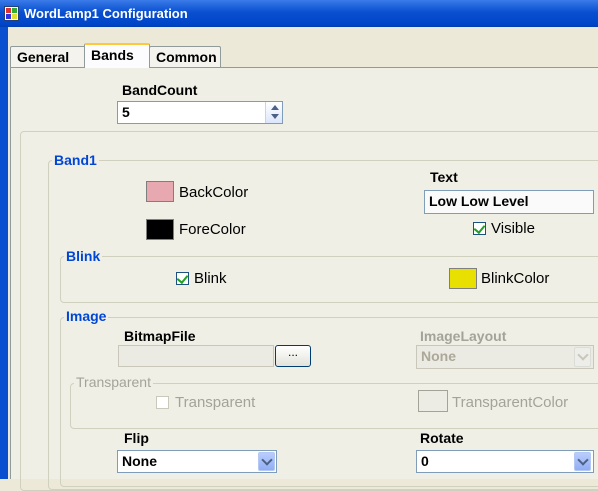 The width and height of the screenshot is (598, 491). I want to click on bitmapfile-label: BitmapFile, so click(160, 336).